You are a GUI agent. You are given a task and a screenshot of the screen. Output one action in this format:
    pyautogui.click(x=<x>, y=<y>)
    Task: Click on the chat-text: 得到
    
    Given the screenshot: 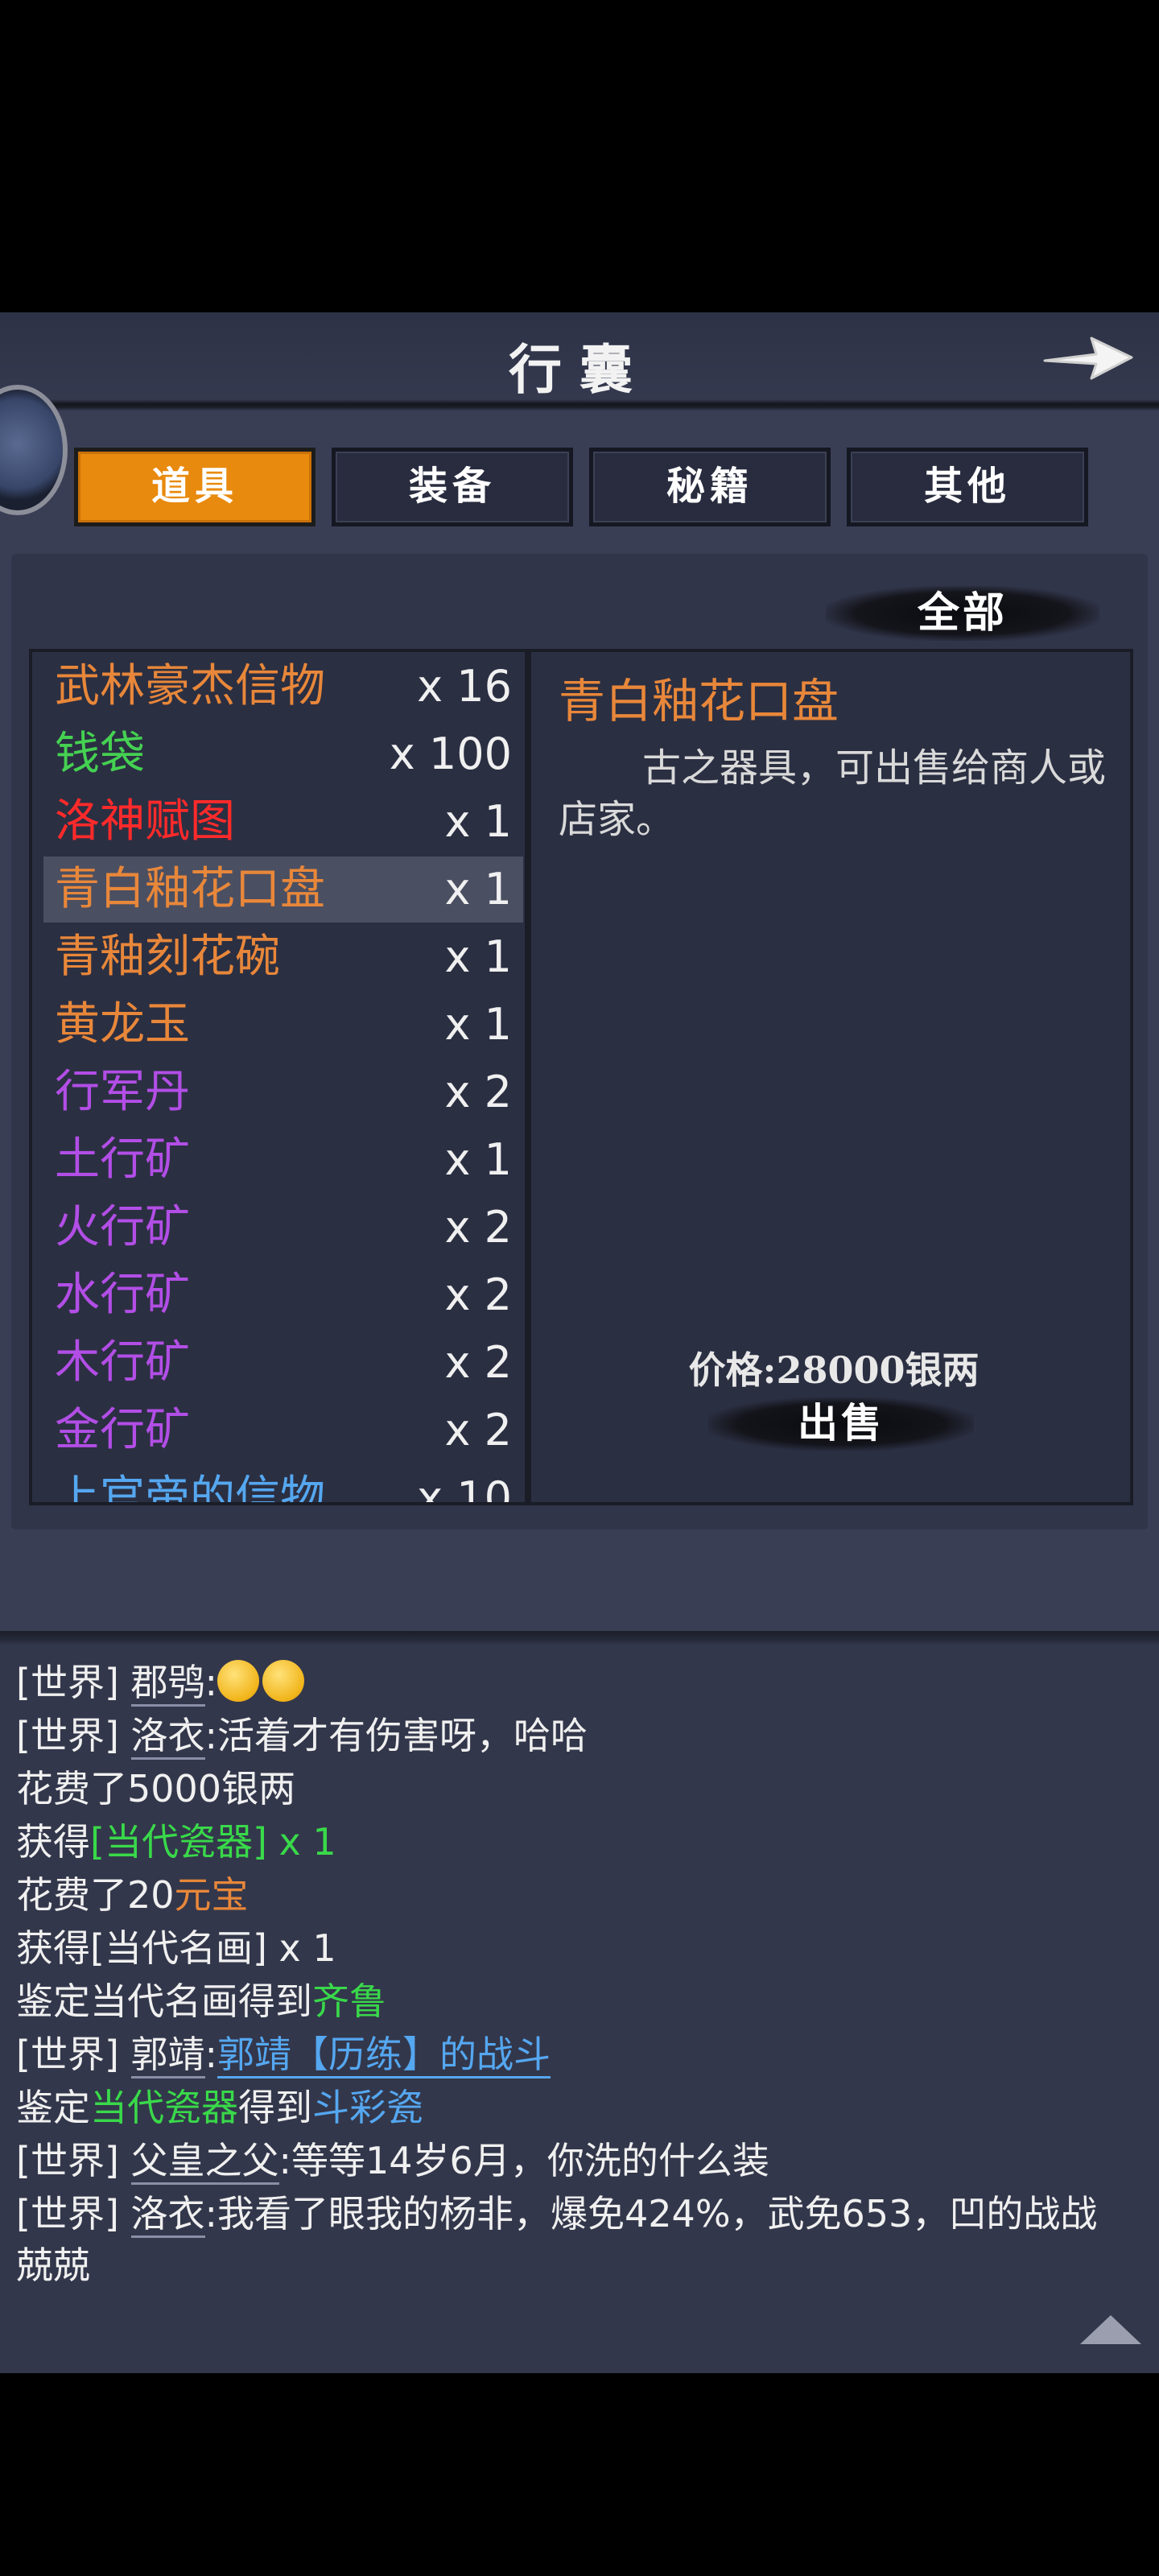 What is the action you would take?
    pyautogui.click(x=275, y=2107)
    